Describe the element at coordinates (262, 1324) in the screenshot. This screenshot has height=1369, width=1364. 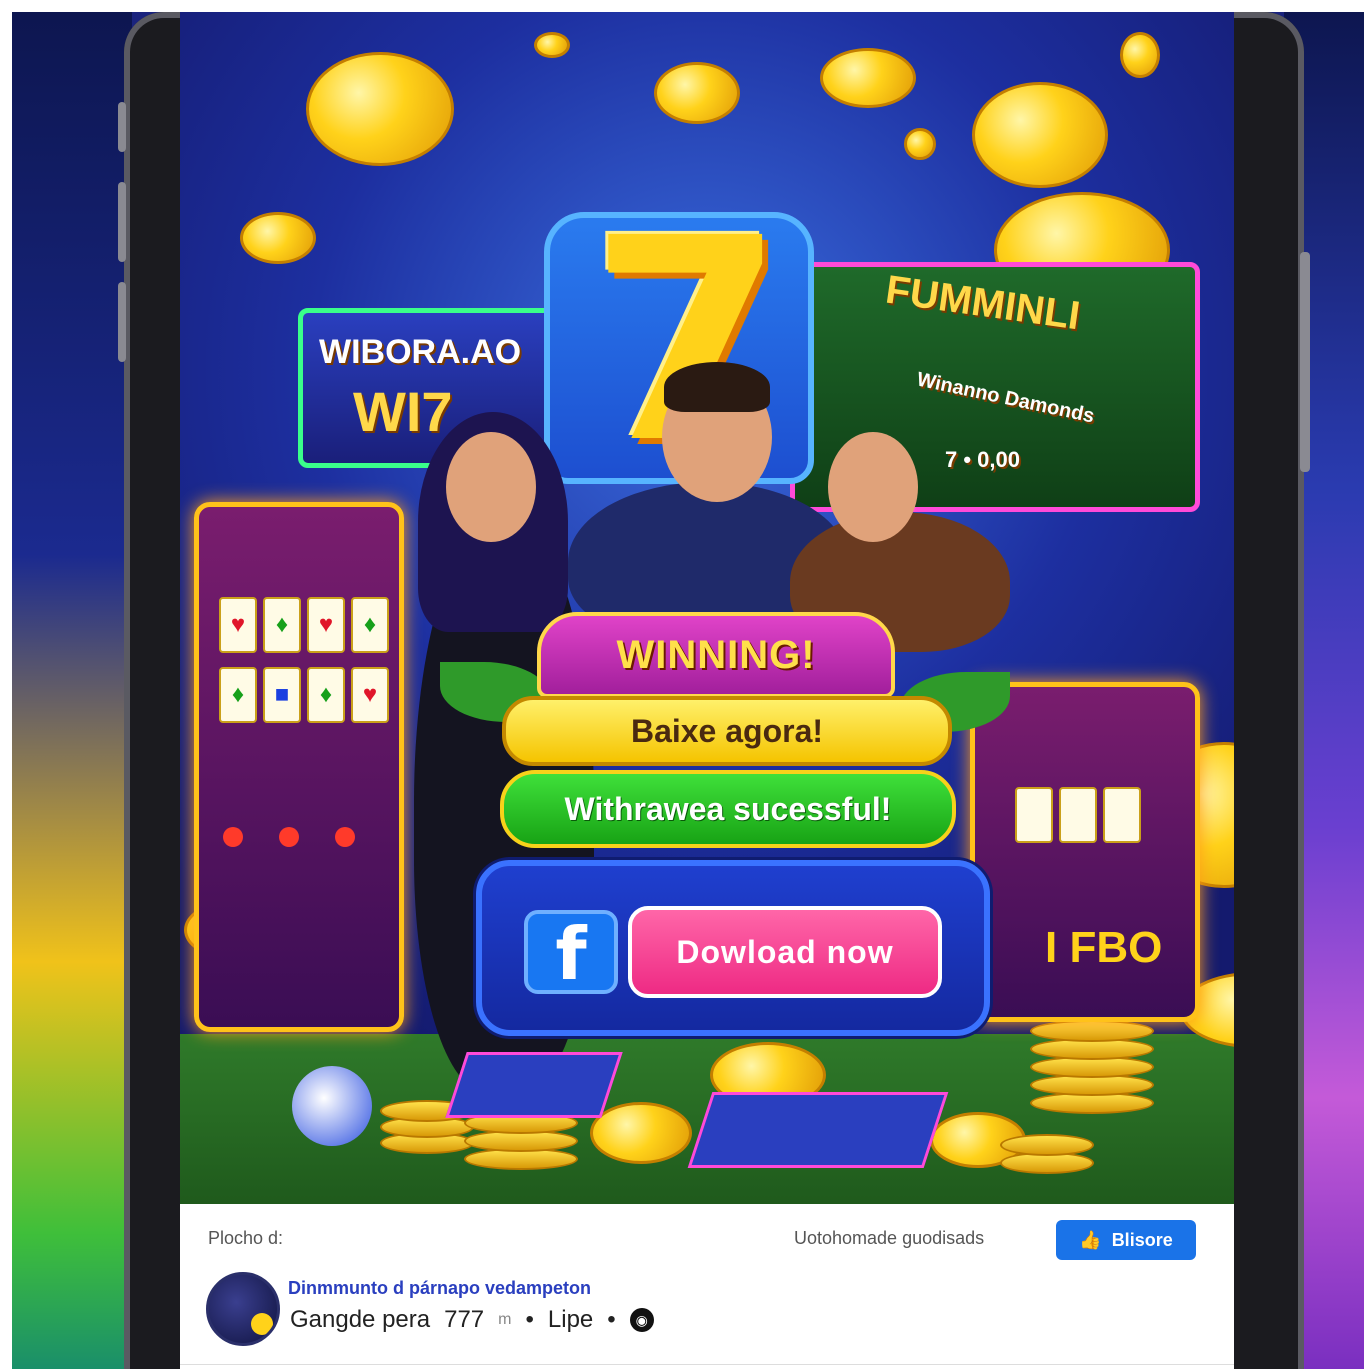
I see `avatar-coin-icon` at that location.